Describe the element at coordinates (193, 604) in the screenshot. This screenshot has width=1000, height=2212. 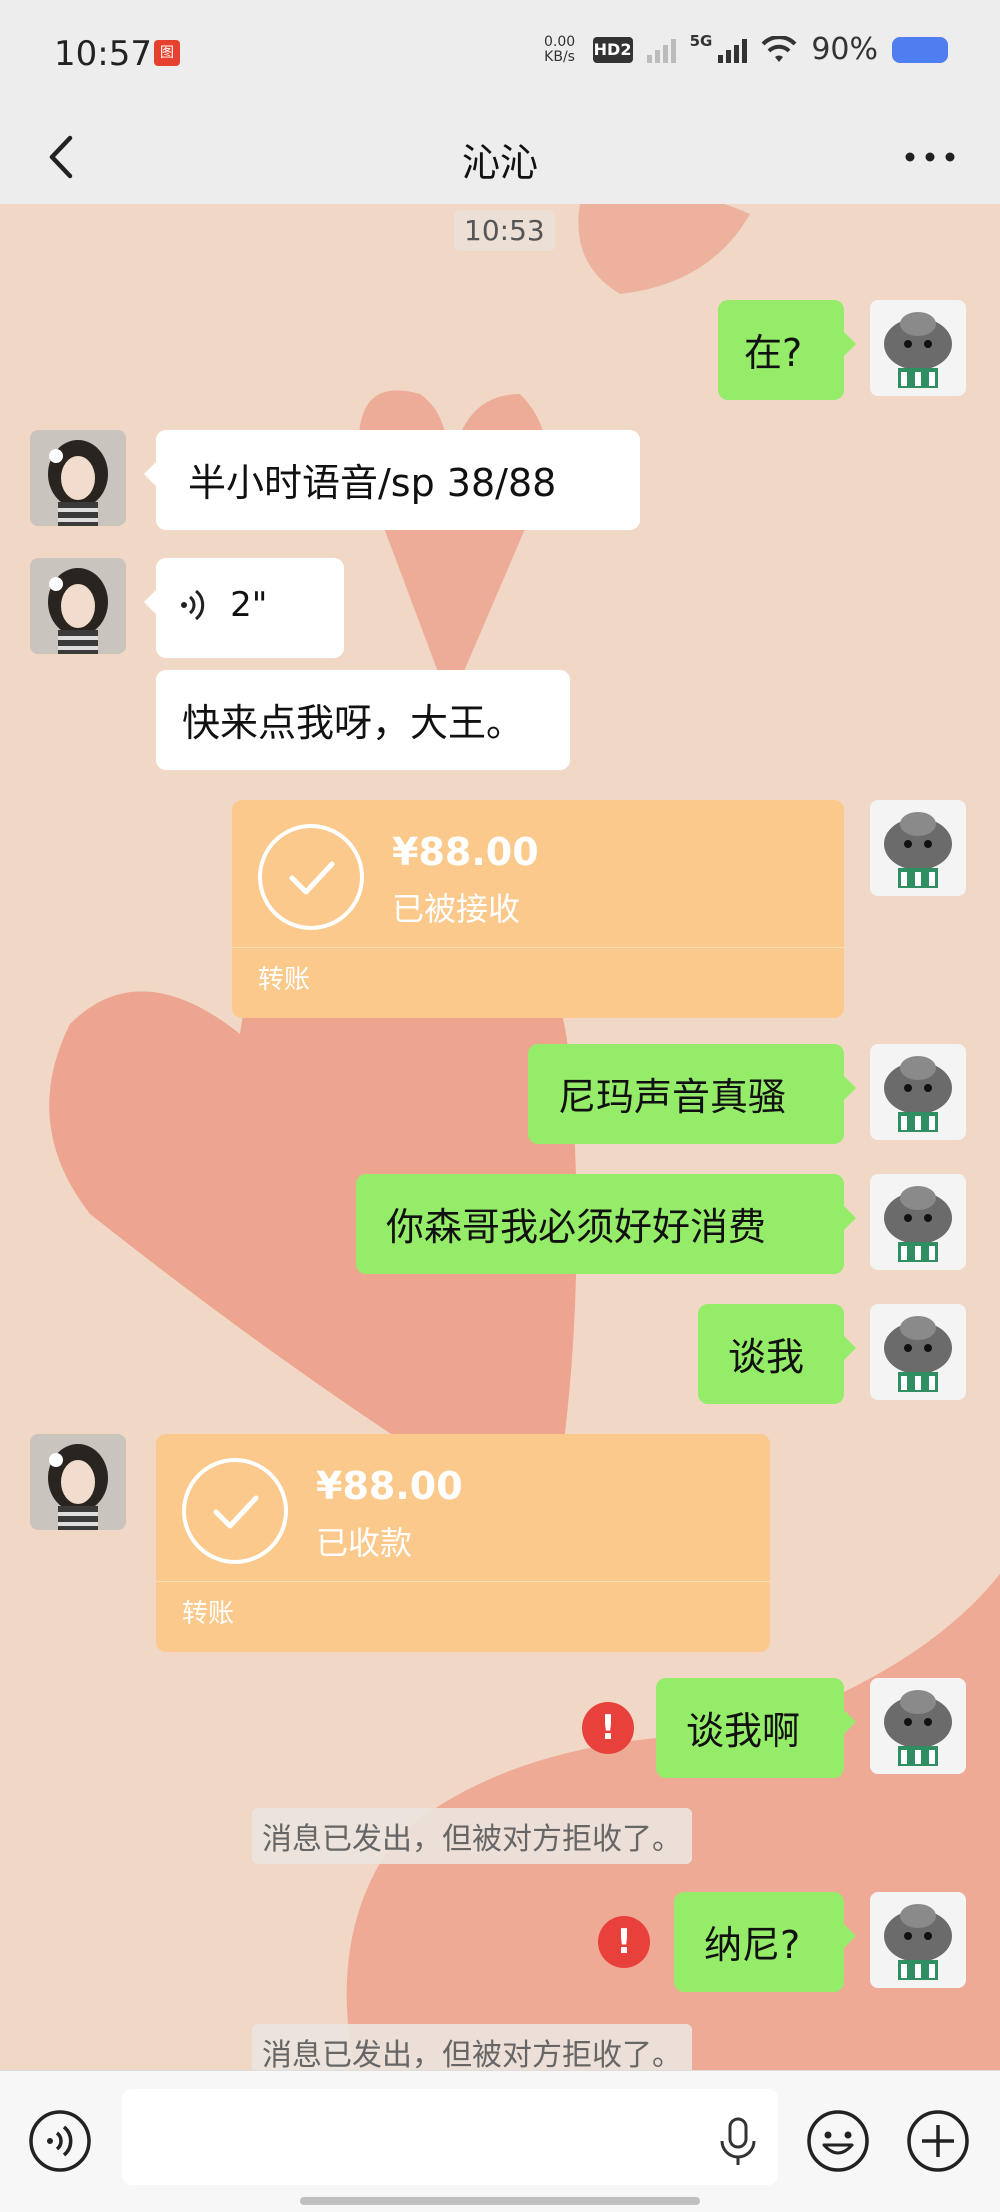
I see `voice-icon` at that location.